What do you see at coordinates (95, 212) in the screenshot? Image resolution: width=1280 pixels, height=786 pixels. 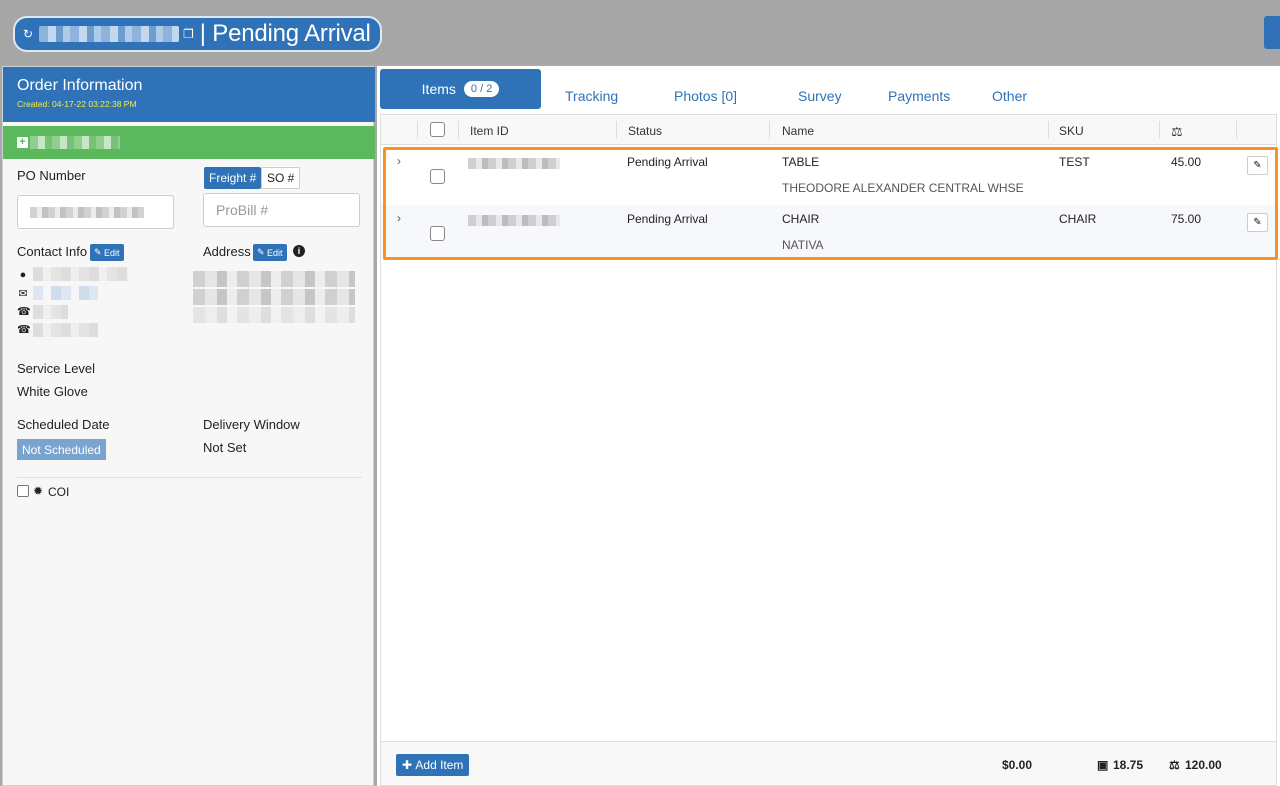 I see `po-number-input` at bounding box center [95, 212].